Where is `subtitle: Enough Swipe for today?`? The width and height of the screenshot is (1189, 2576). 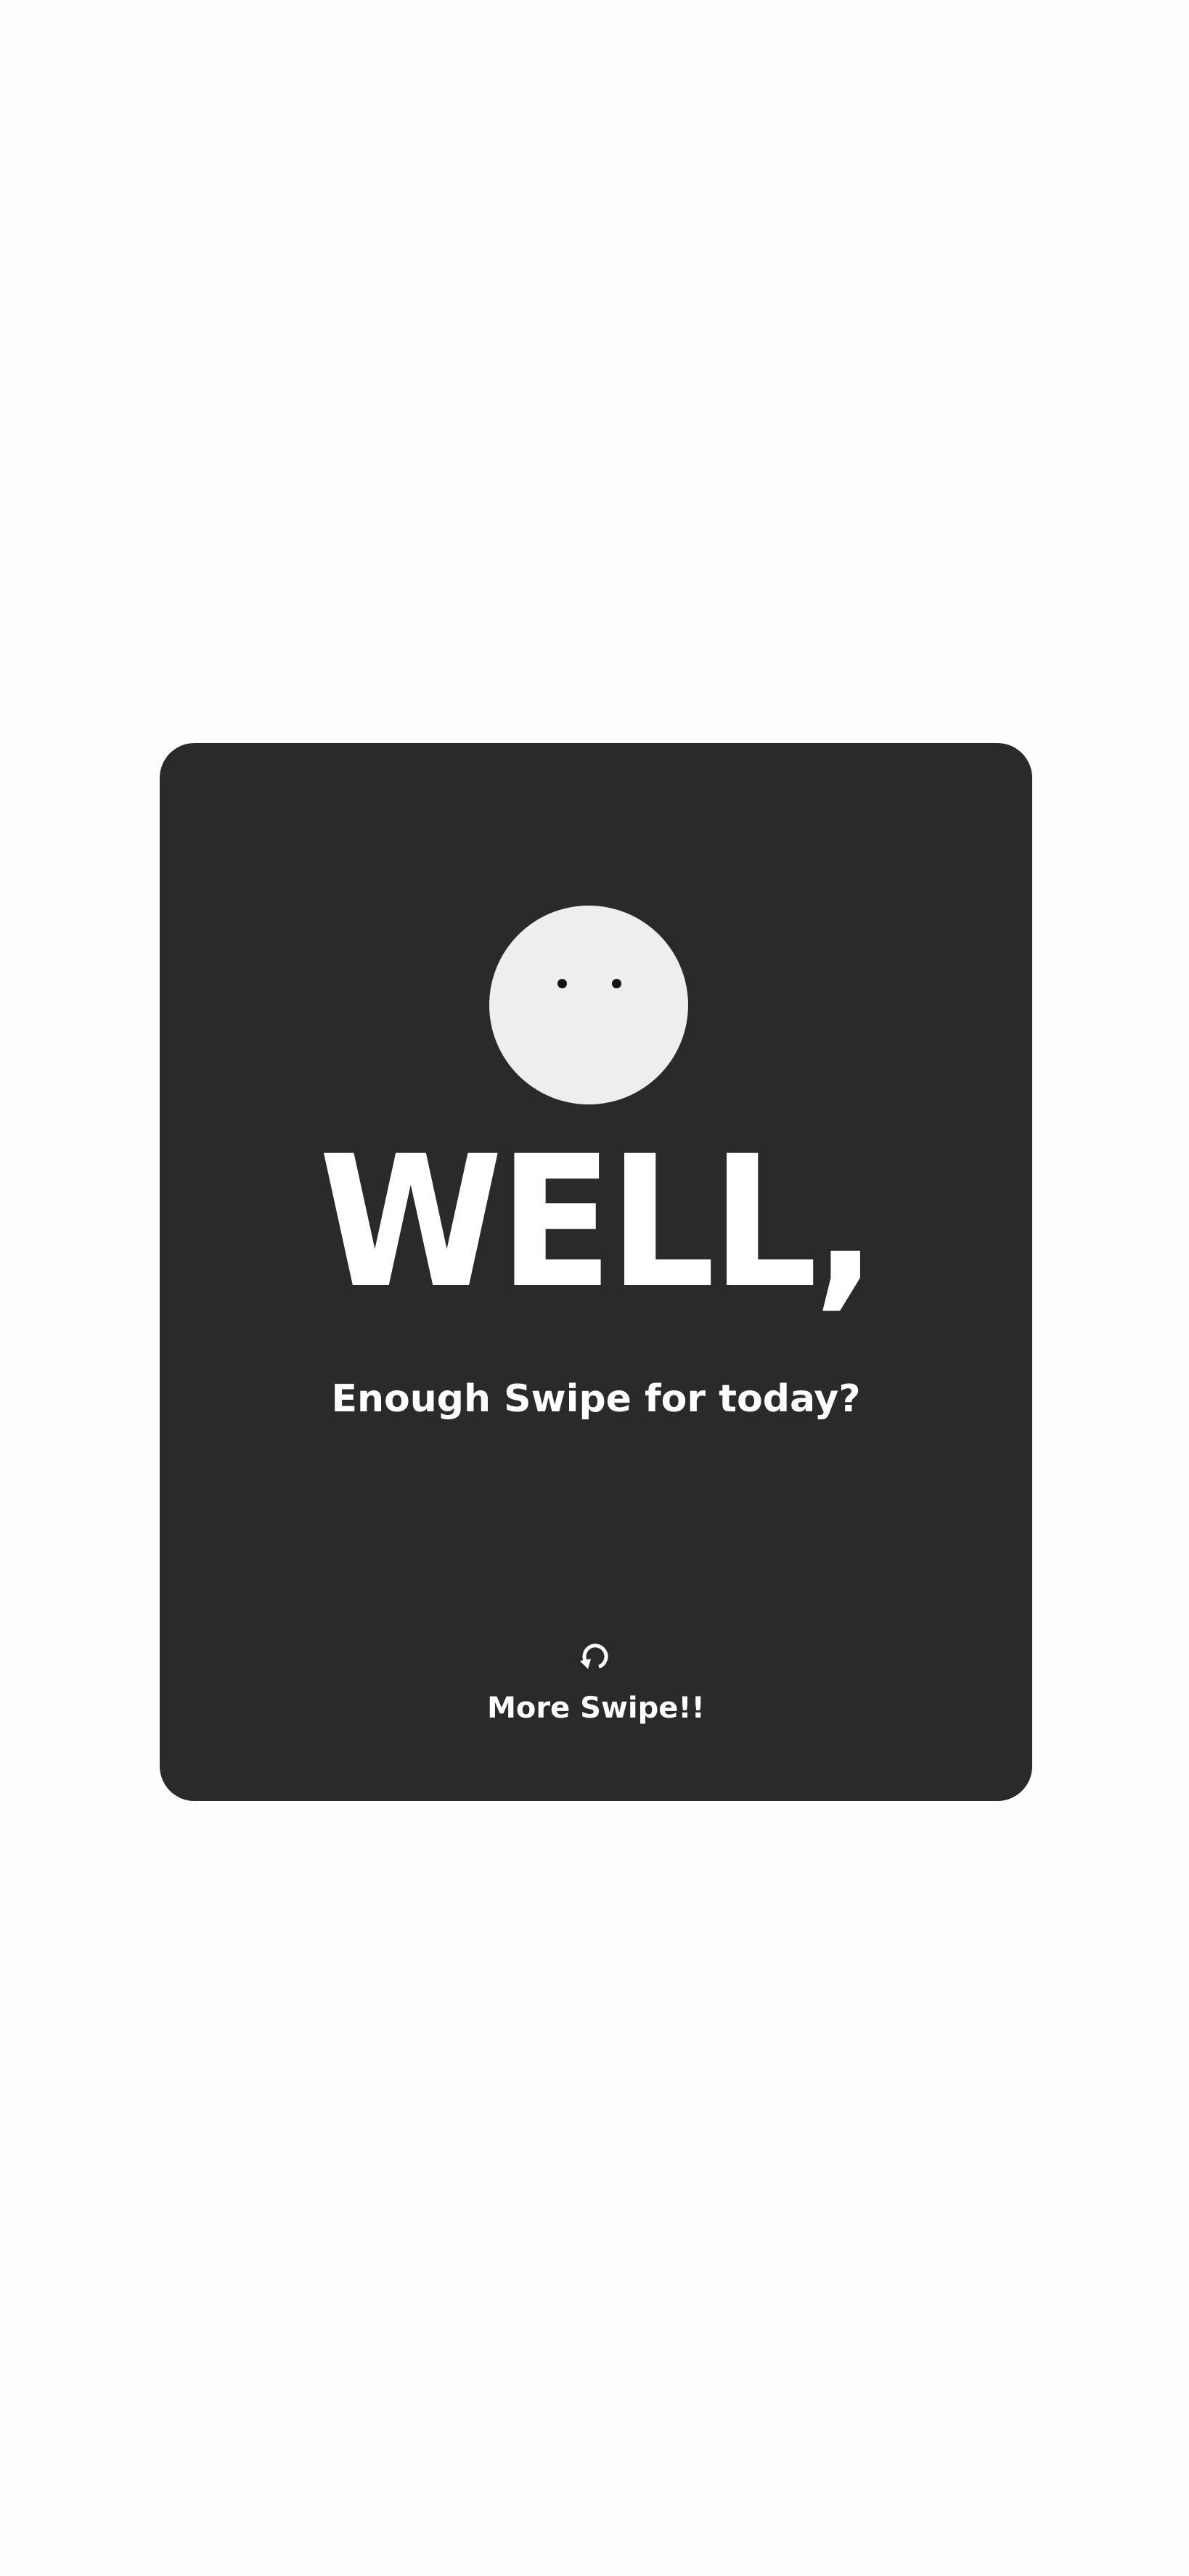 subtitle: Enough Swipe for today? is located at coordinates (596, 1399).